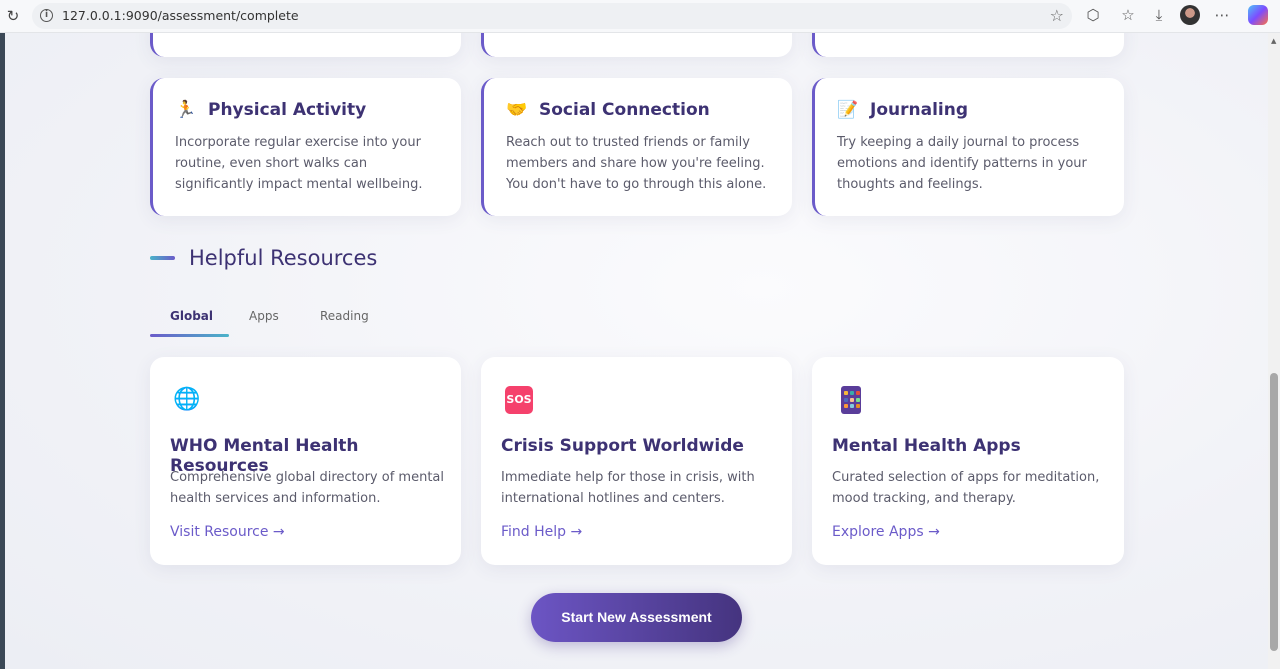 The height and width of the screenshot is (669, 1280). Describe the element at coordinates (264, 316) in the screenshot. I see `tab-apps: Apps` at that location.